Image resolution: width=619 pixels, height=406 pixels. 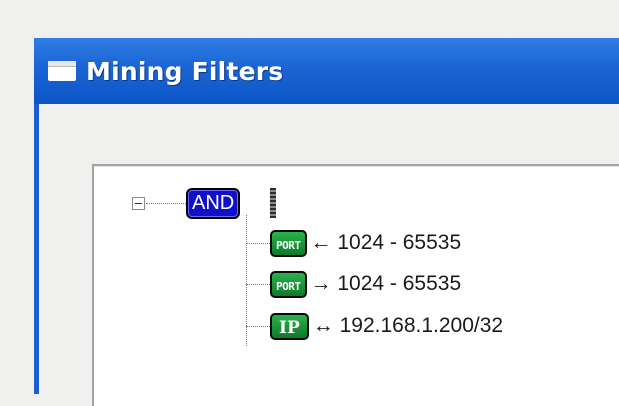 I want to click on arrow-right-icon: →, so click(x=321, y=283).